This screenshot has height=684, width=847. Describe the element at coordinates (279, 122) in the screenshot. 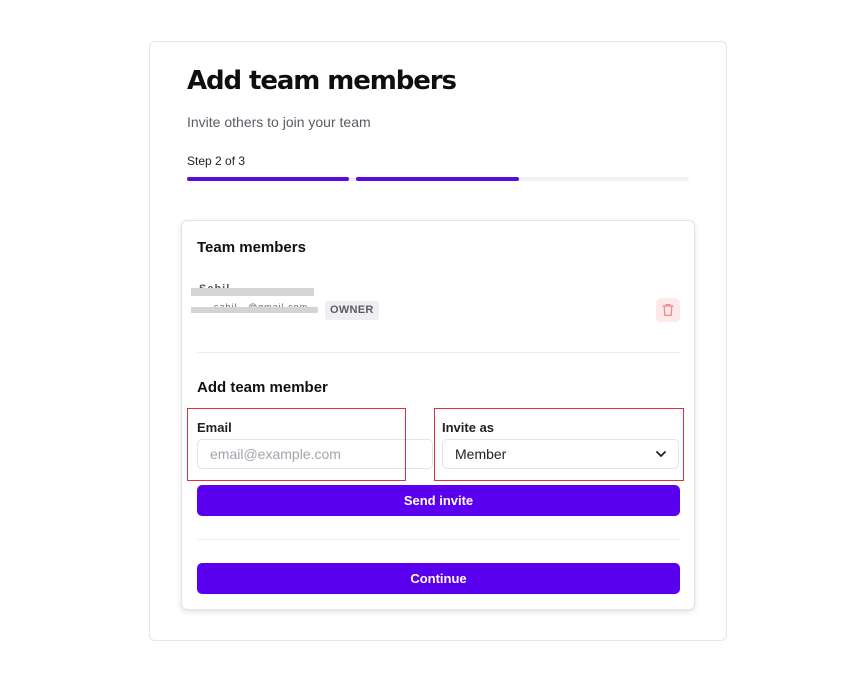

I see `page-subtitle: Invite others to join your team` at that location.